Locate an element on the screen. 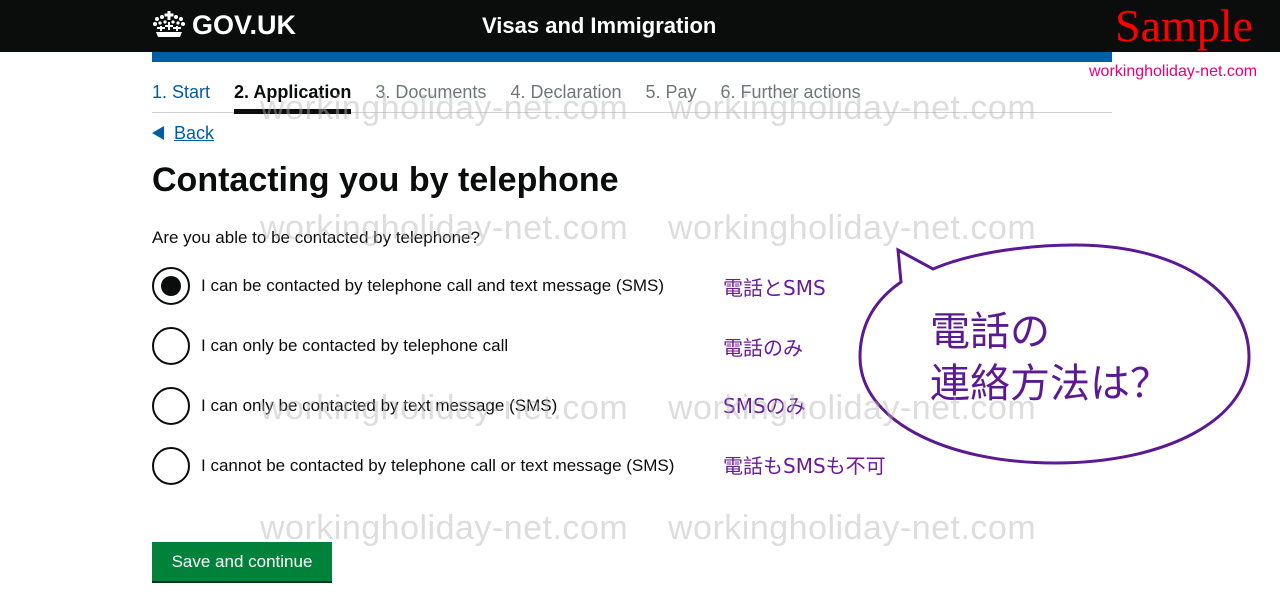 Image resolution: width=1280 pixels, height=600 pixels. watermark: workingholiday-net.com is located at coordinates (852, 528).